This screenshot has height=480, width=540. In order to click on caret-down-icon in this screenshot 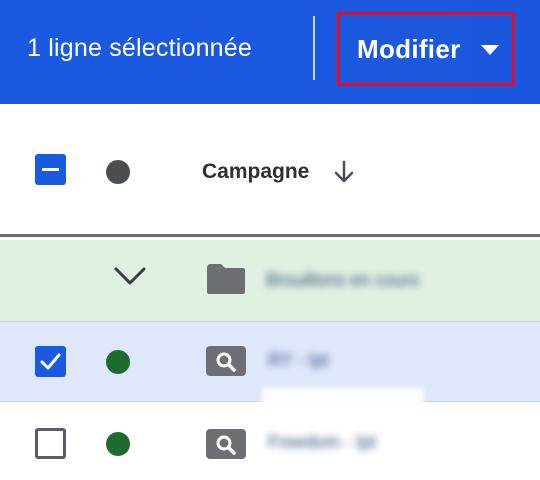, I will do `click(489, 50)`.